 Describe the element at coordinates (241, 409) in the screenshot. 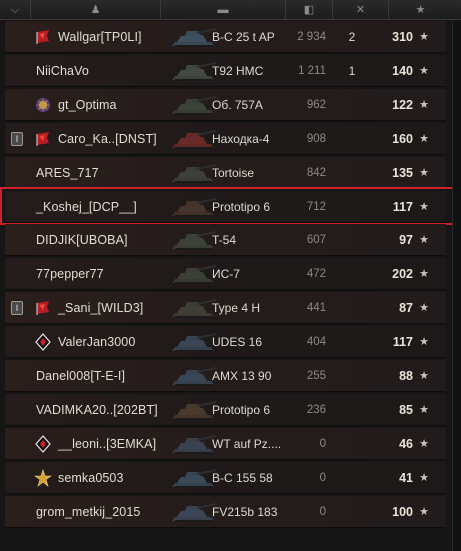

I see `vehicle-name: Prototipo 6` at that location.